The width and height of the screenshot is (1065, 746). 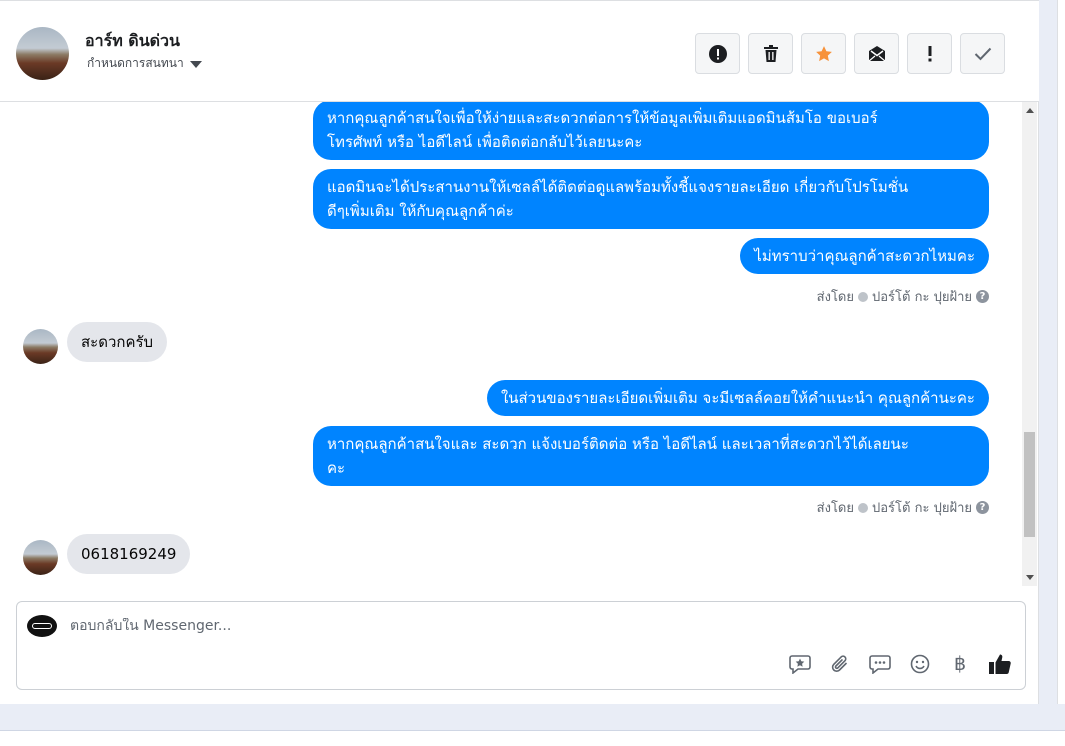 I want to click on attach-icon, so click(x=839, y=663).